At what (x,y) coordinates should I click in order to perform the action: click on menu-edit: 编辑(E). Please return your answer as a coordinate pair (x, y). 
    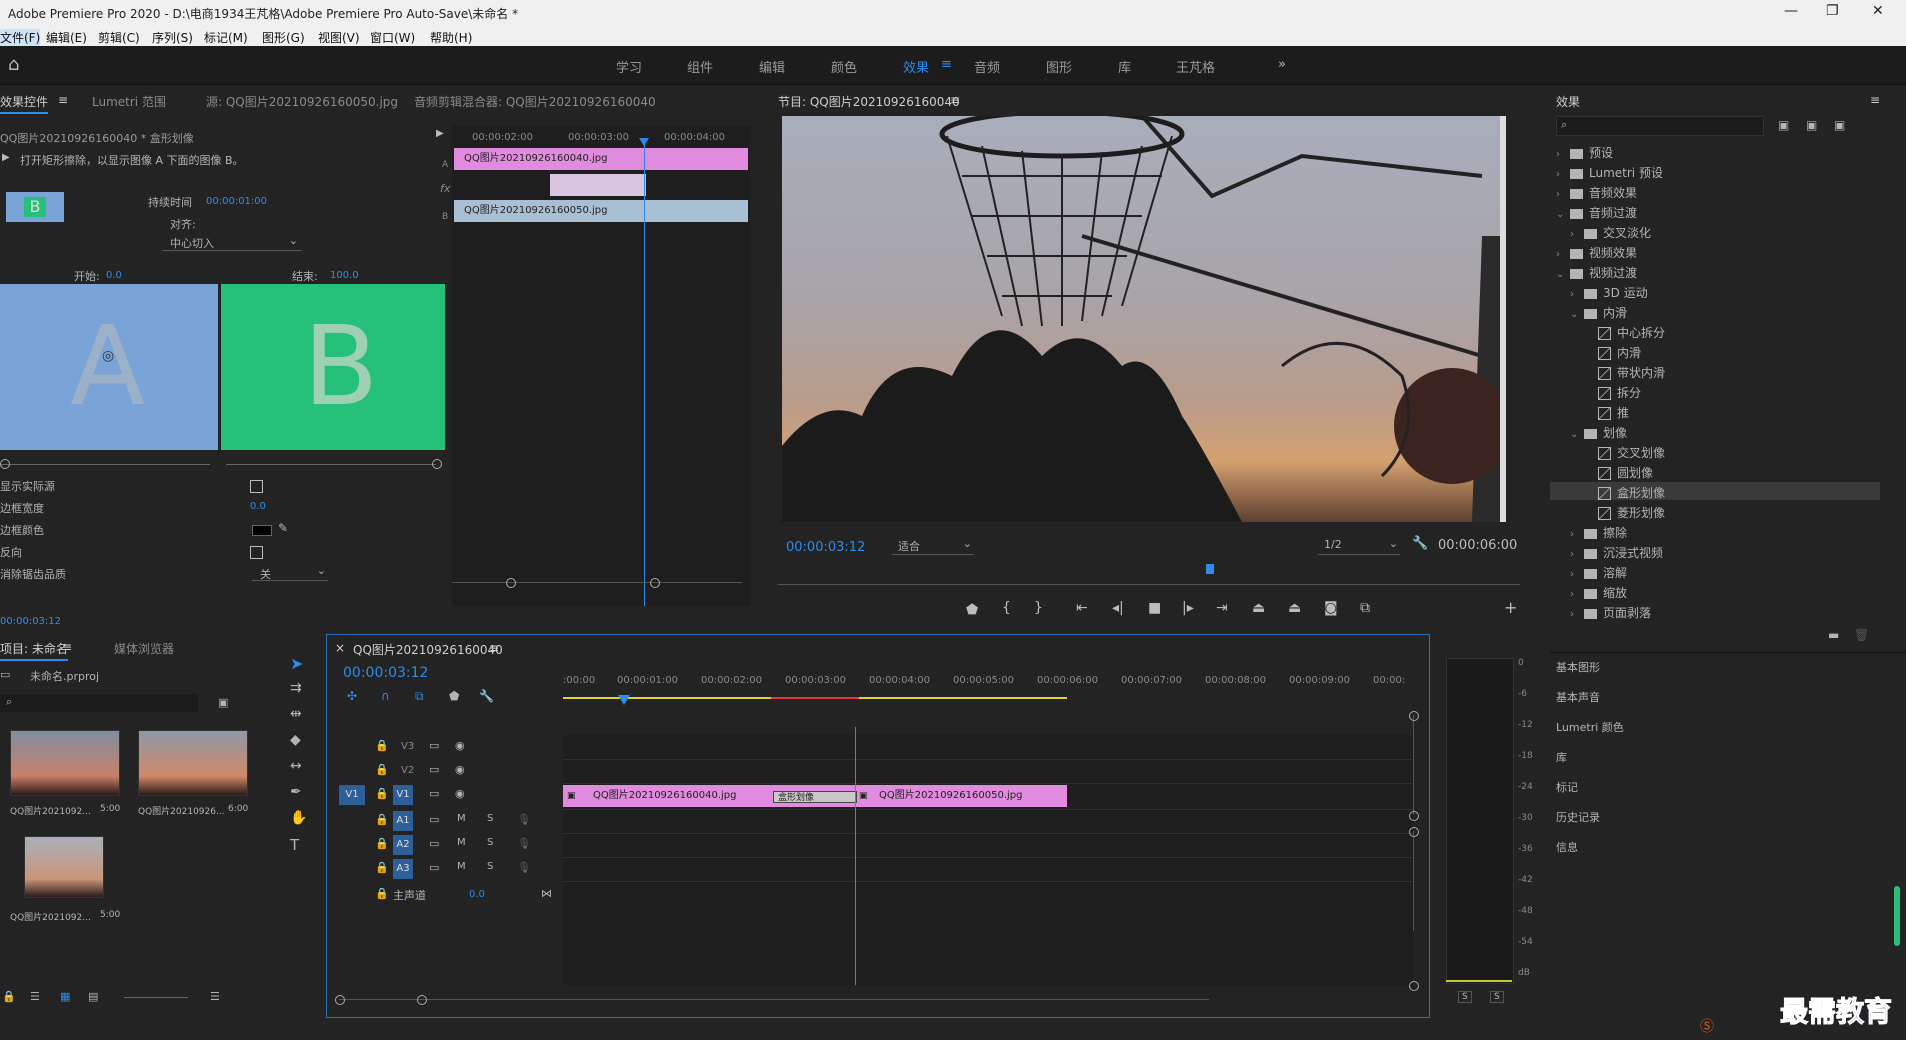
    Looking at the image, I should click on (66, 37).